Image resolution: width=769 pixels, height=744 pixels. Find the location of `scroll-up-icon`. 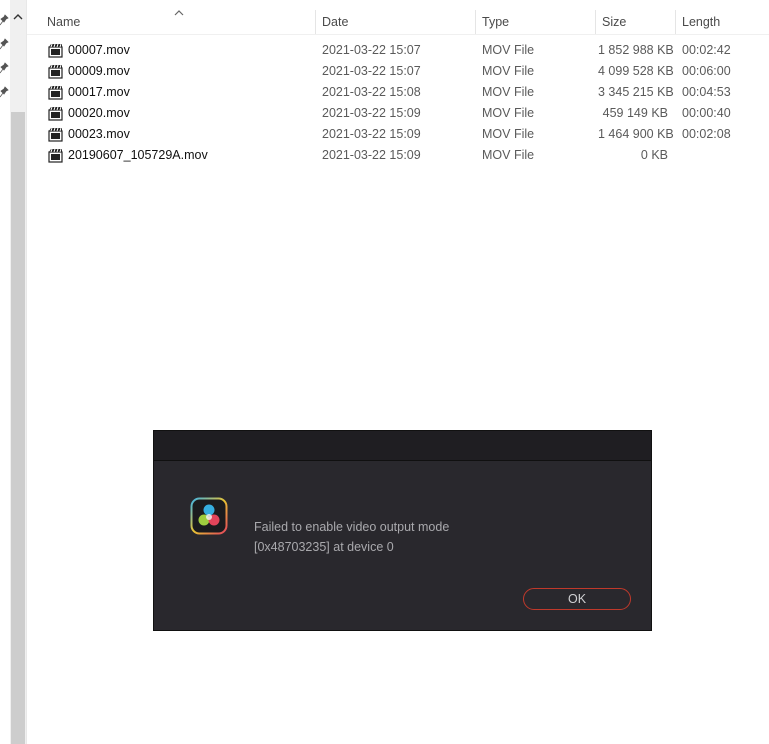

scroll-up-icon is located at coordinates (18, 16).